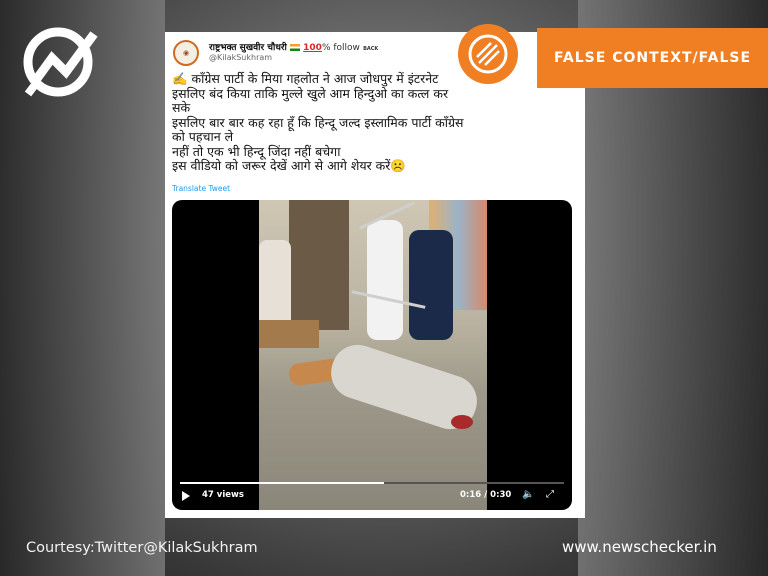 Image resolution: width=768 pixels, height=576 pixels. What do you see at coordinates (528, 494) in the screenshot?
I see `volume-icon: 🔈` at bounding box center [528, 494].